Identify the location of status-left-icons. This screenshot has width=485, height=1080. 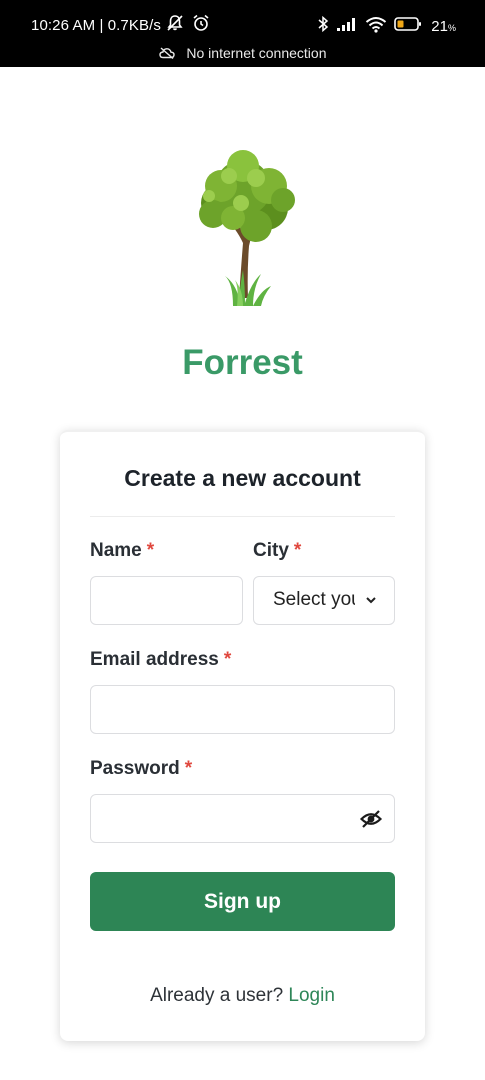
(188, 25).